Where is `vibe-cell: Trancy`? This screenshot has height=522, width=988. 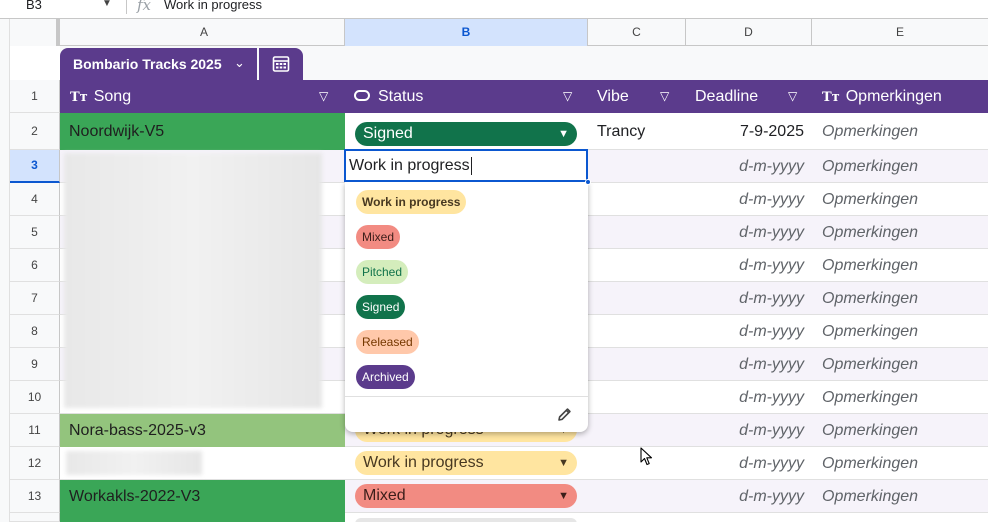 vibe-cell: Trancy is located at coordinates (637, 131).